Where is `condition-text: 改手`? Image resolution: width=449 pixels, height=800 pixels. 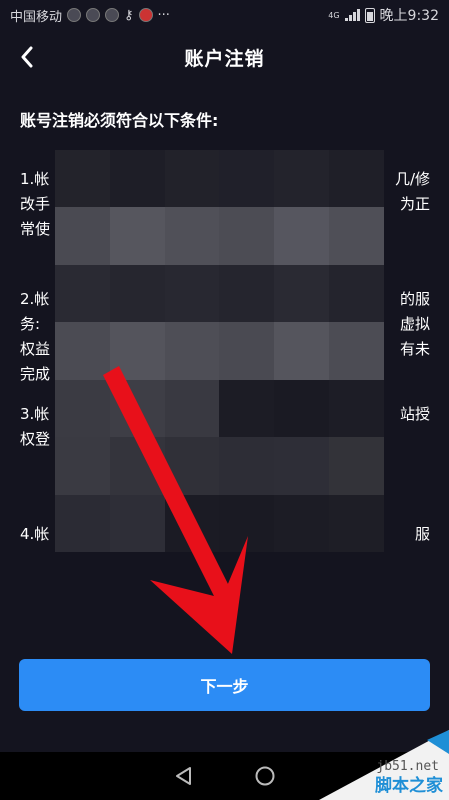 condition-text: 改手 is located at coordinates (35, 204).